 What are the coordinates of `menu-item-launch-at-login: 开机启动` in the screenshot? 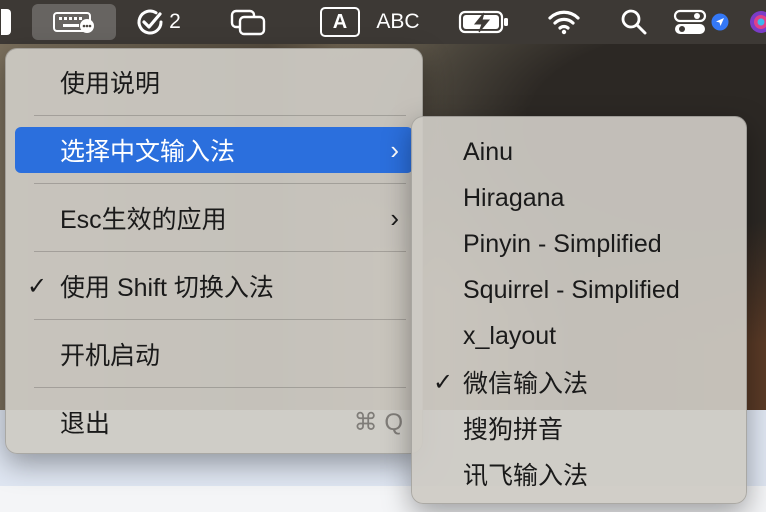 It's located at (214, 354).